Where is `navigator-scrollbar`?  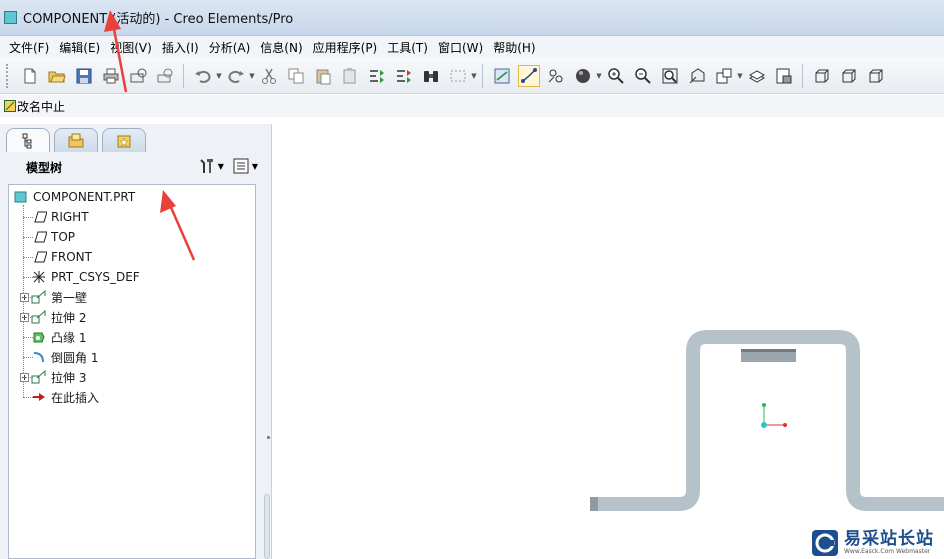 navigator-scrollbar is located at coordinates (267, 526).